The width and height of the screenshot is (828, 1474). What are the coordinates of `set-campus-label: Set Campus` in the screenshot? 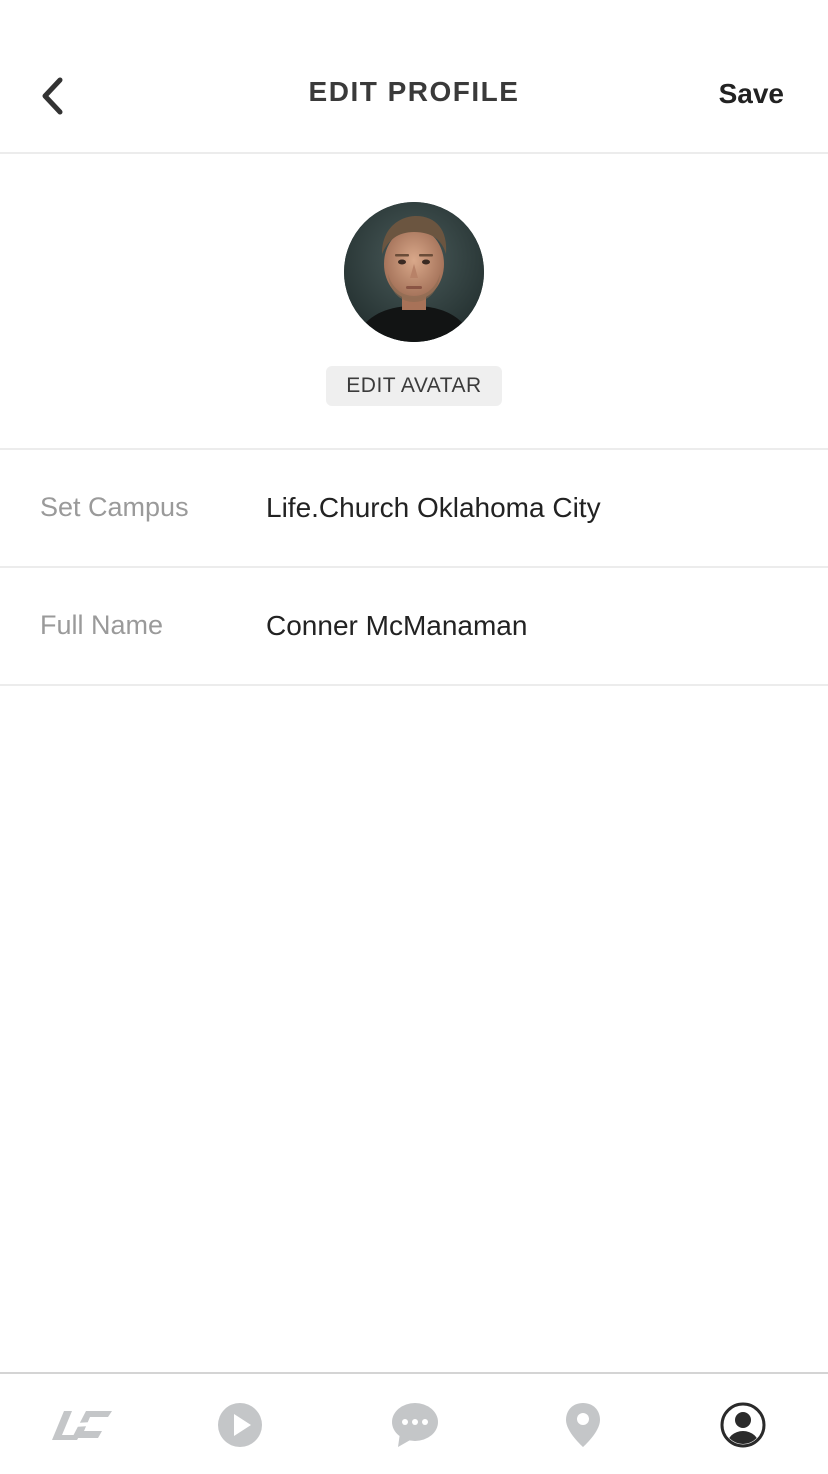 It's located at (114, 507).